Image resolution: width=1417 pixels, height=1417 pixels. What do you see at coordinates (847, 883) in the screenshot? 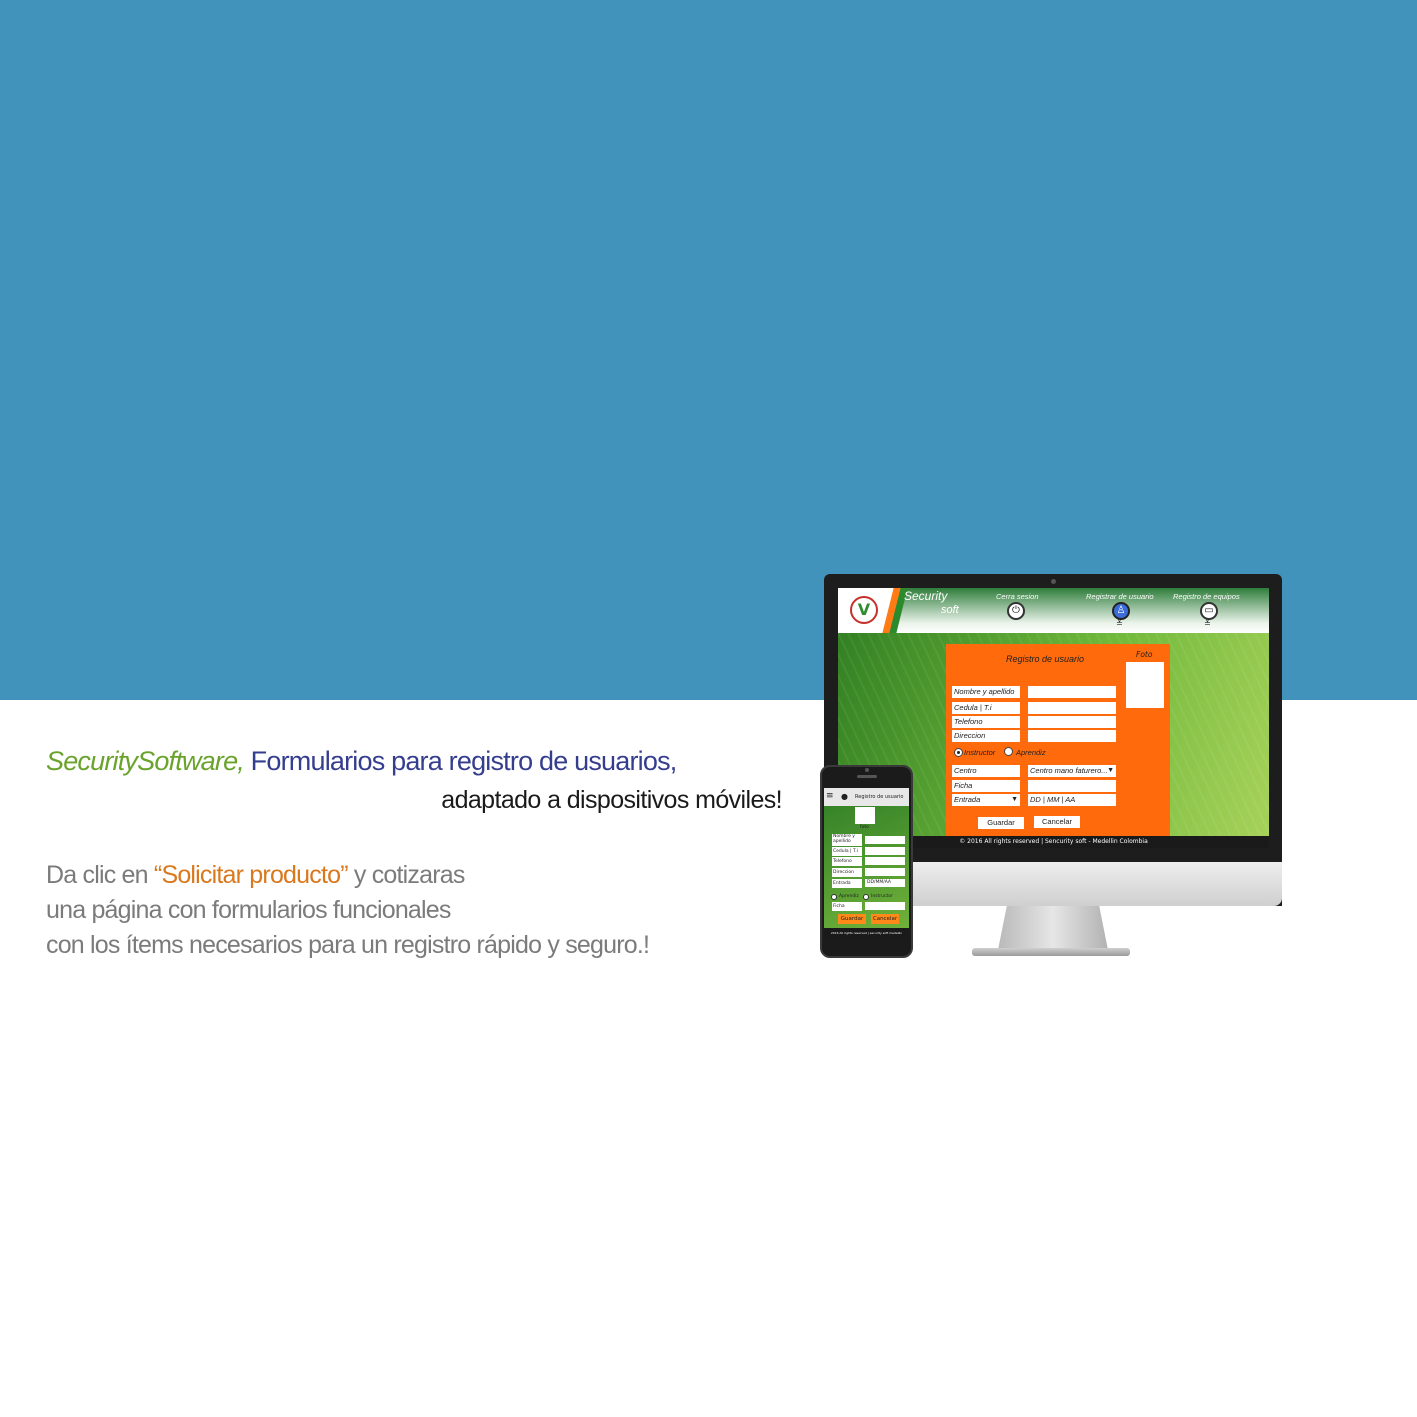
I see `mobile-label-entrada: Entrada` at bounding box center [847, 883].